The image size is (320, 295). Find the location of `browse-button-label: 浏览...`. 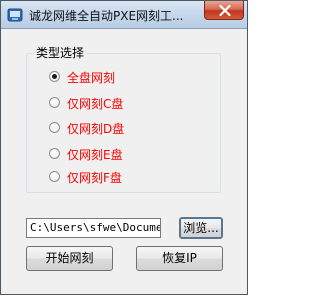

browse-button-label: 浏览... is located at coordinates (201, 228).